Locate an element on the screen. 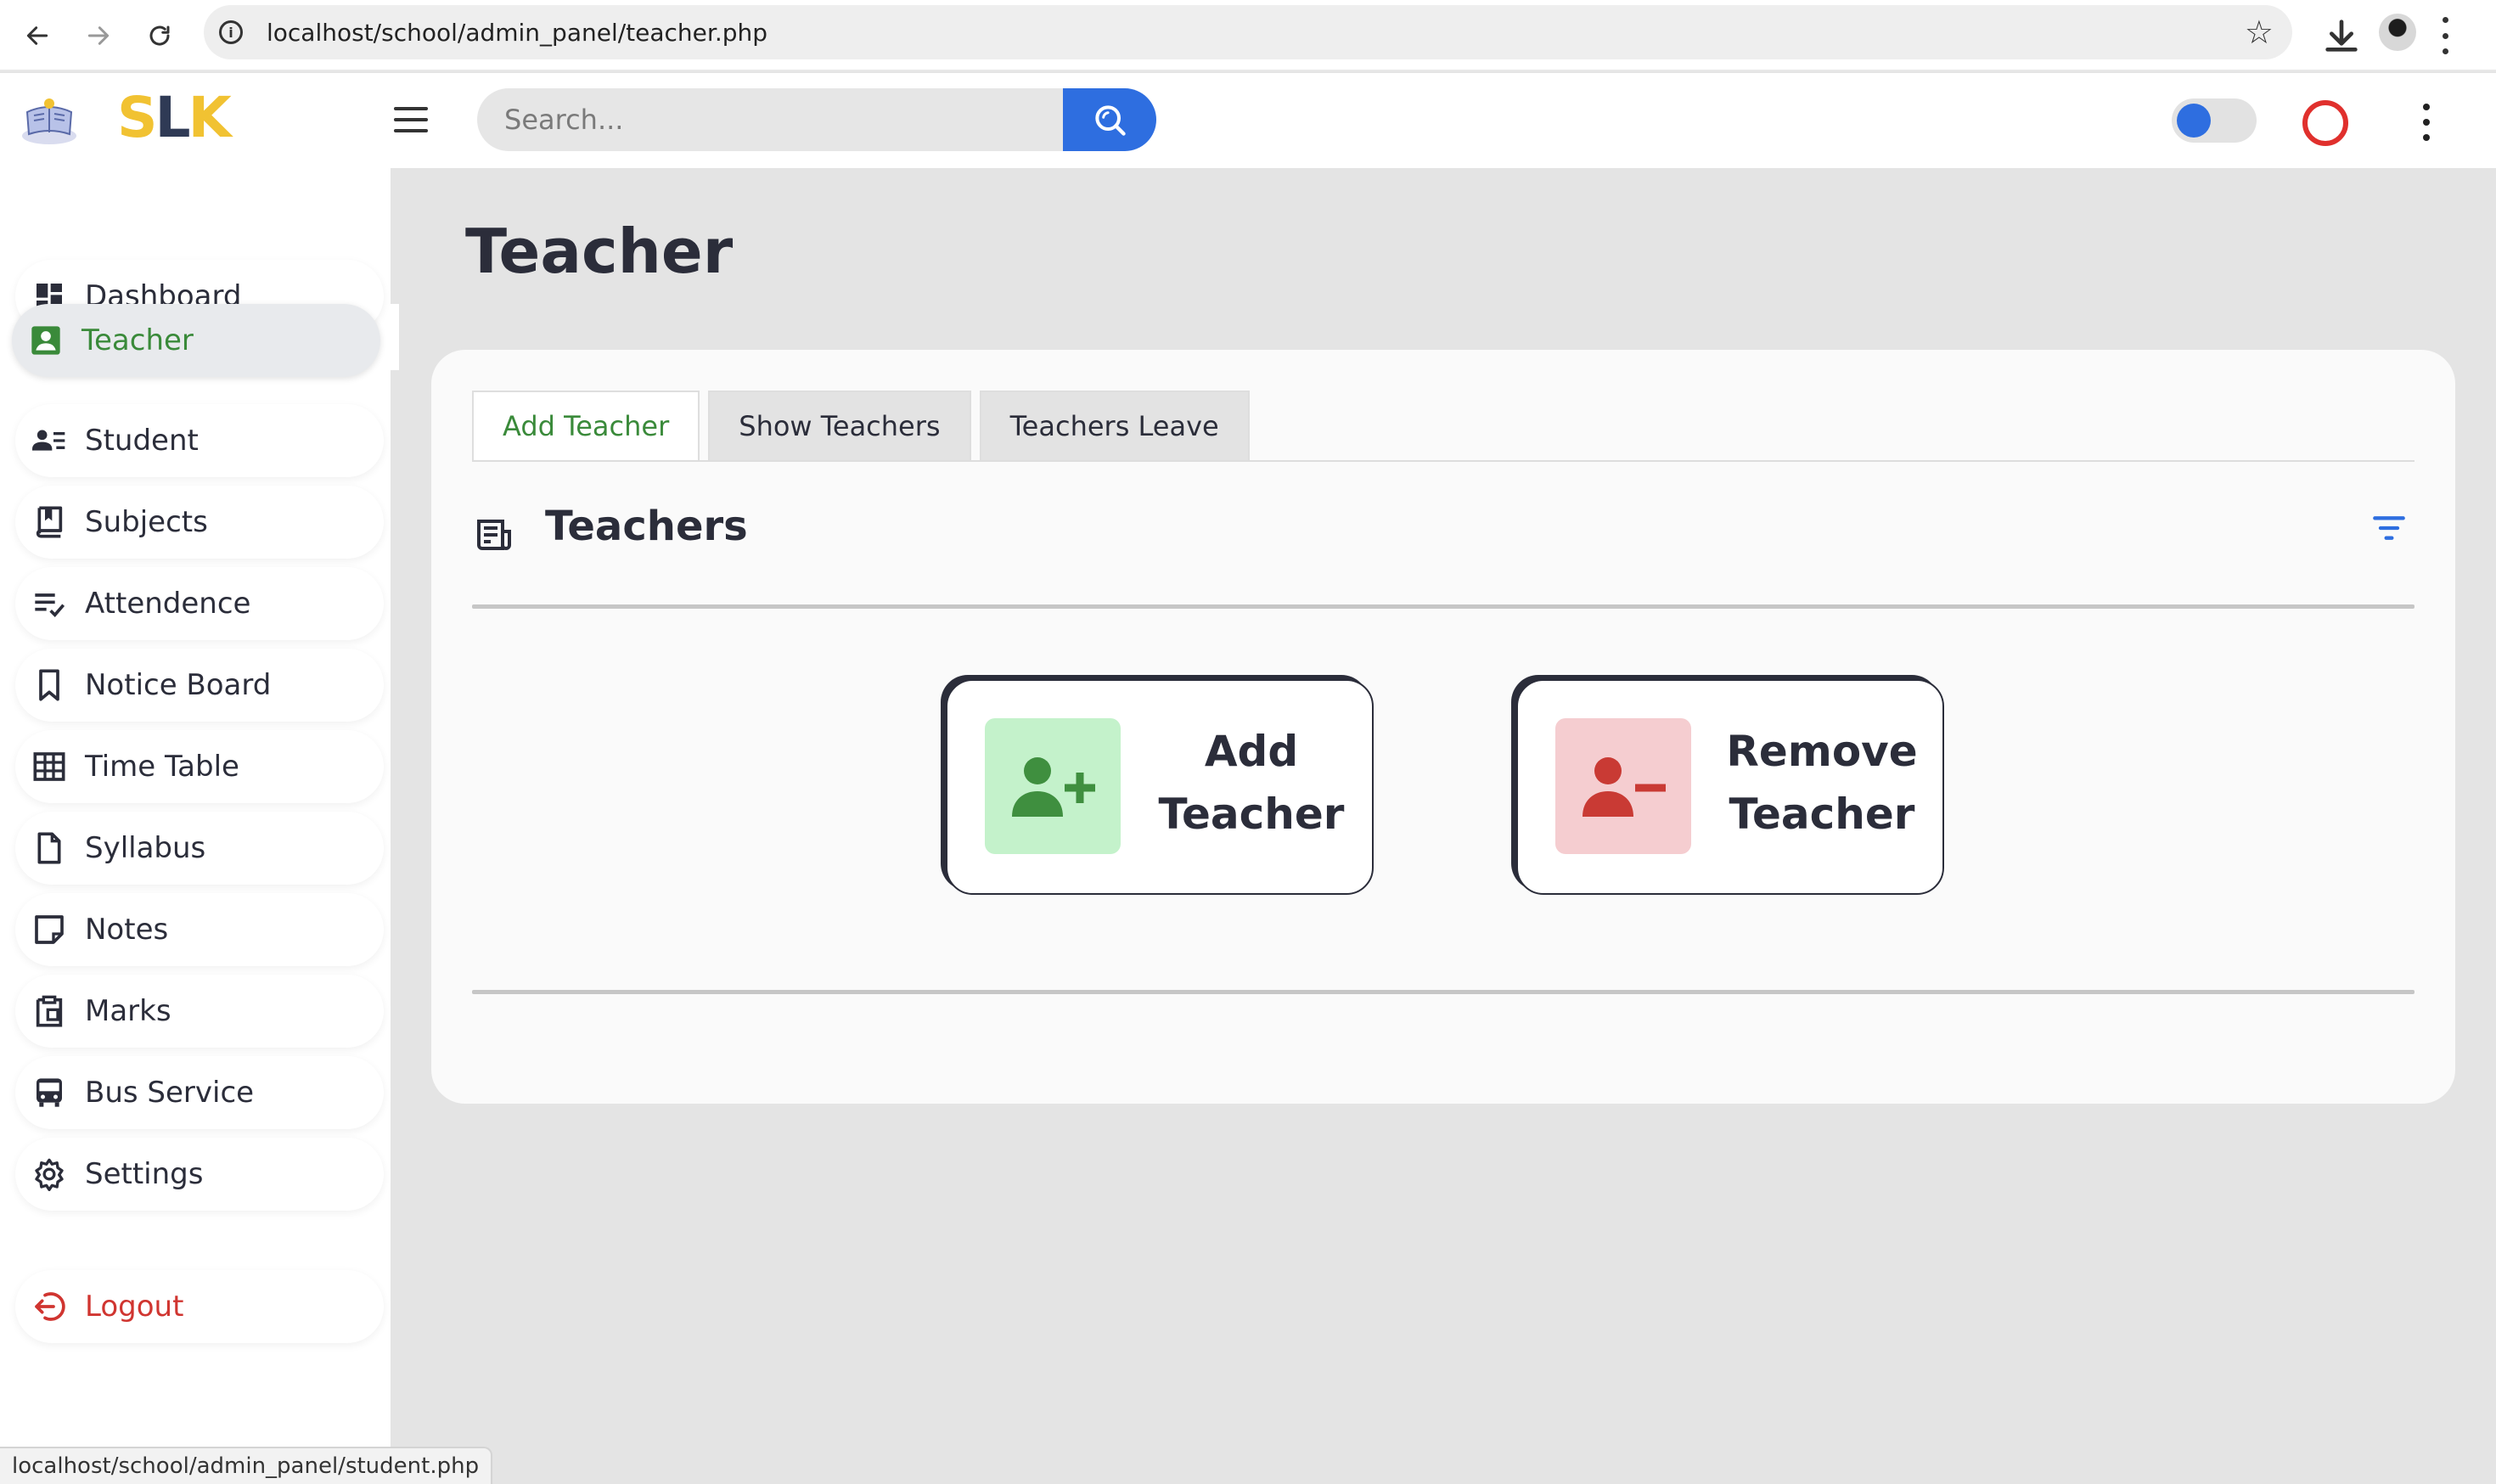  clipboard-icon is located at coordinates (49, 1011).